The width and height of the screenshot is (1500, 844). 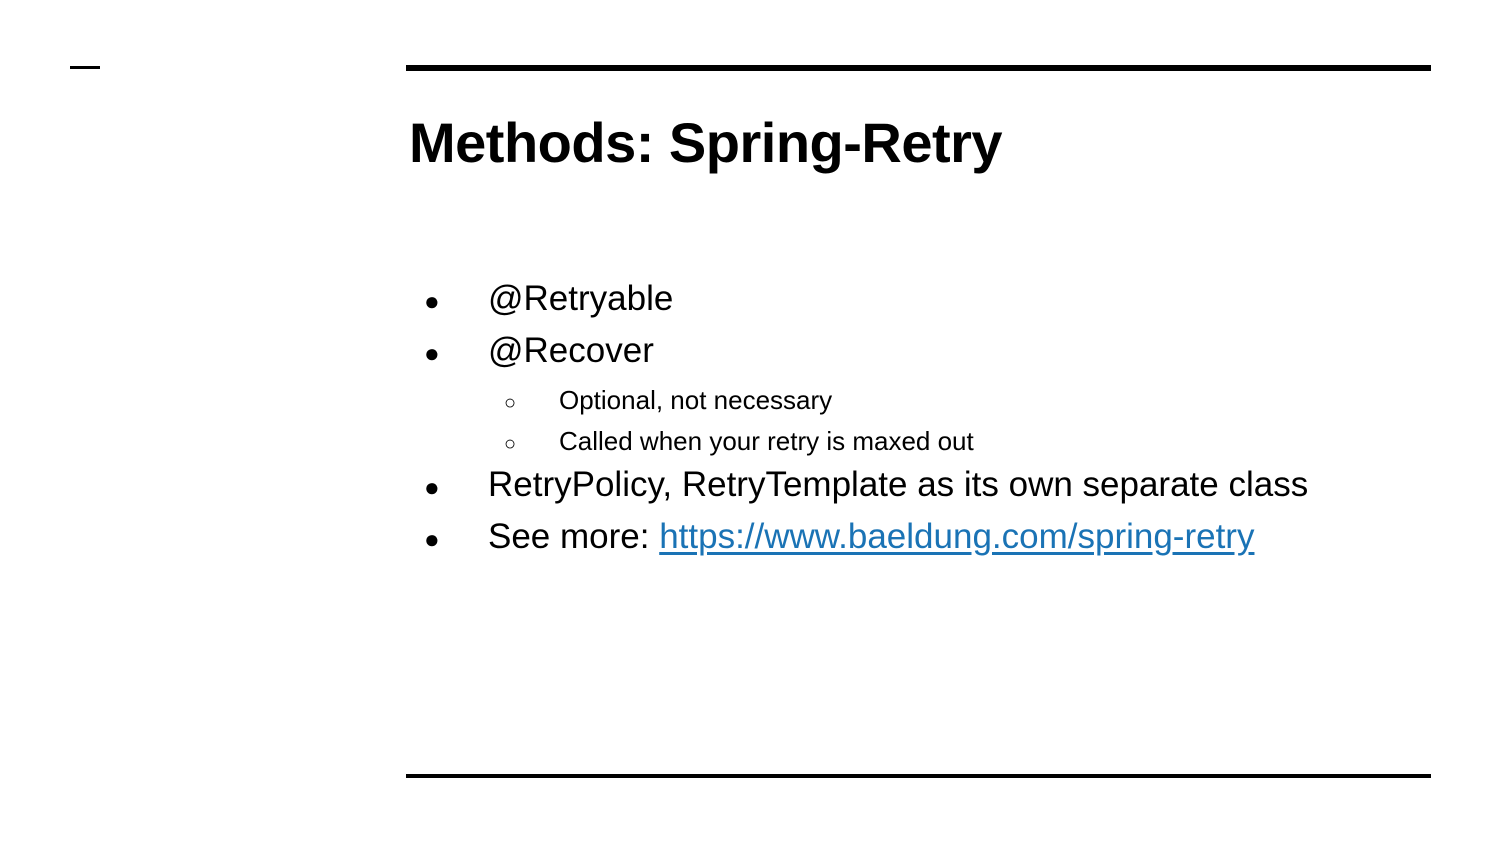 What do you see at coordinates (918, 776) in the screenshot?
I see `bottom-rule` at bounding box center [918, 776].